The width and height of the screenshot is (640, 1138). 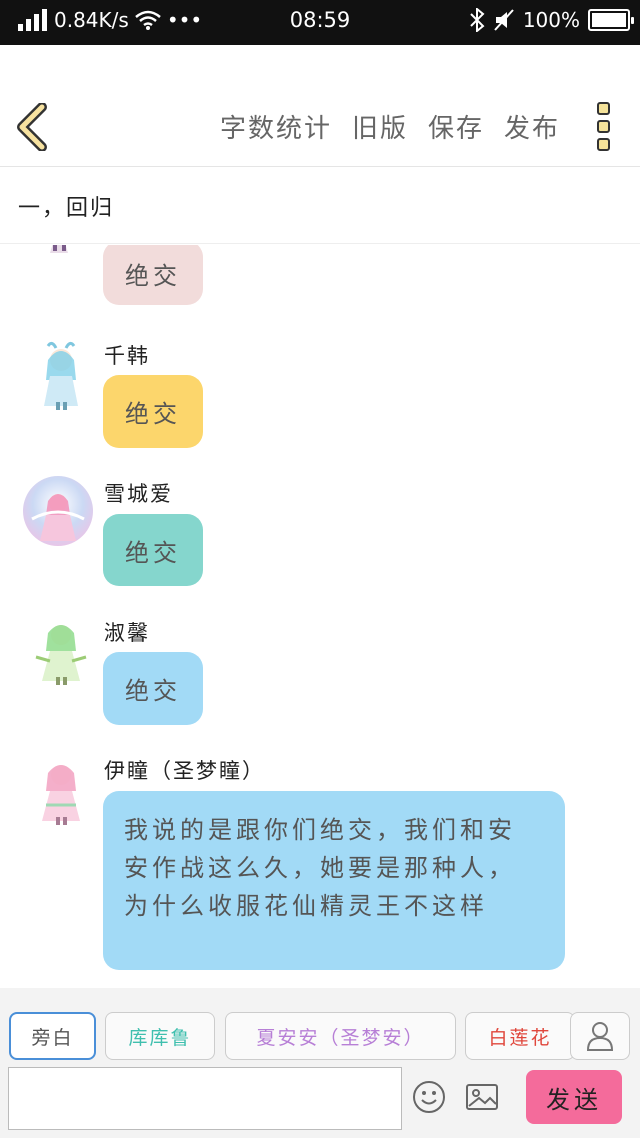 I want to click on bluetooth-icon, so click(x=477, y=20).